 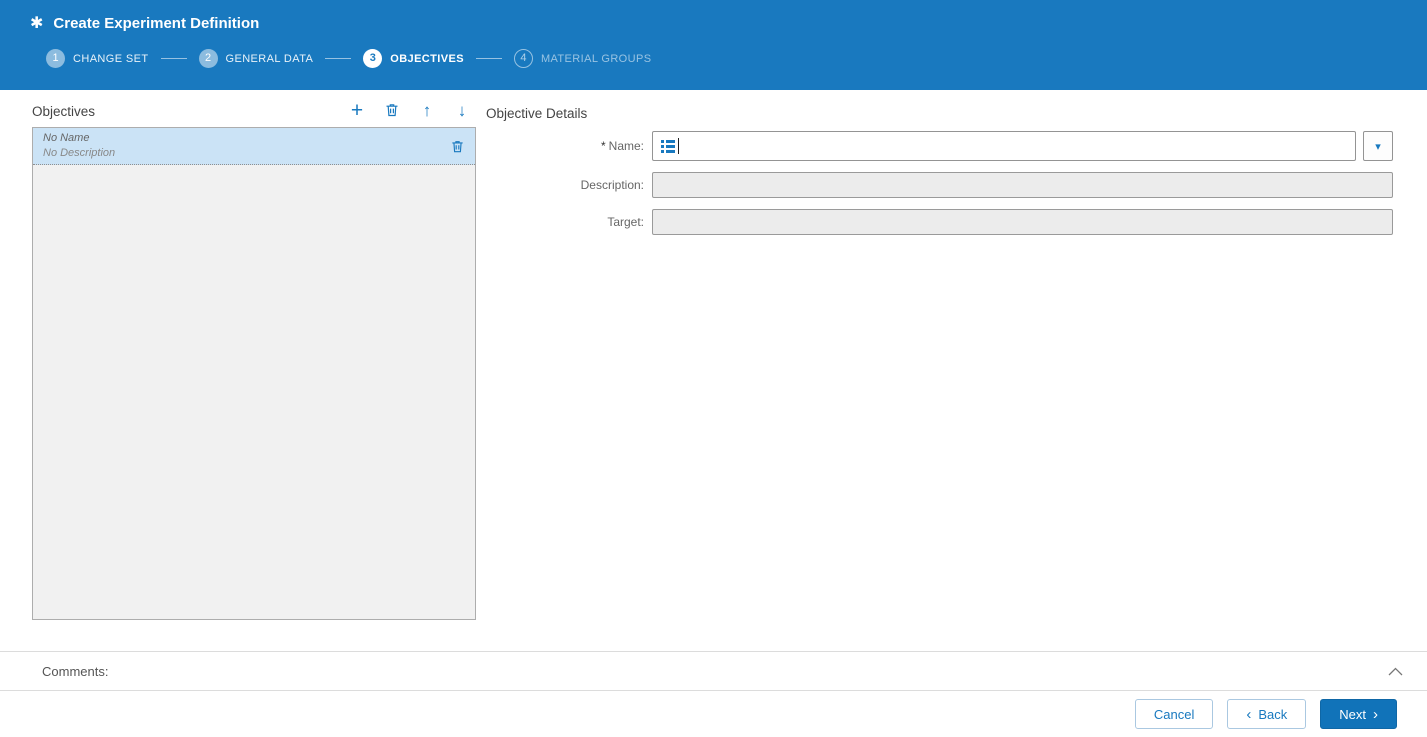 I want to click on details-panel-title: Objective Details, so click(x=537, y=113).